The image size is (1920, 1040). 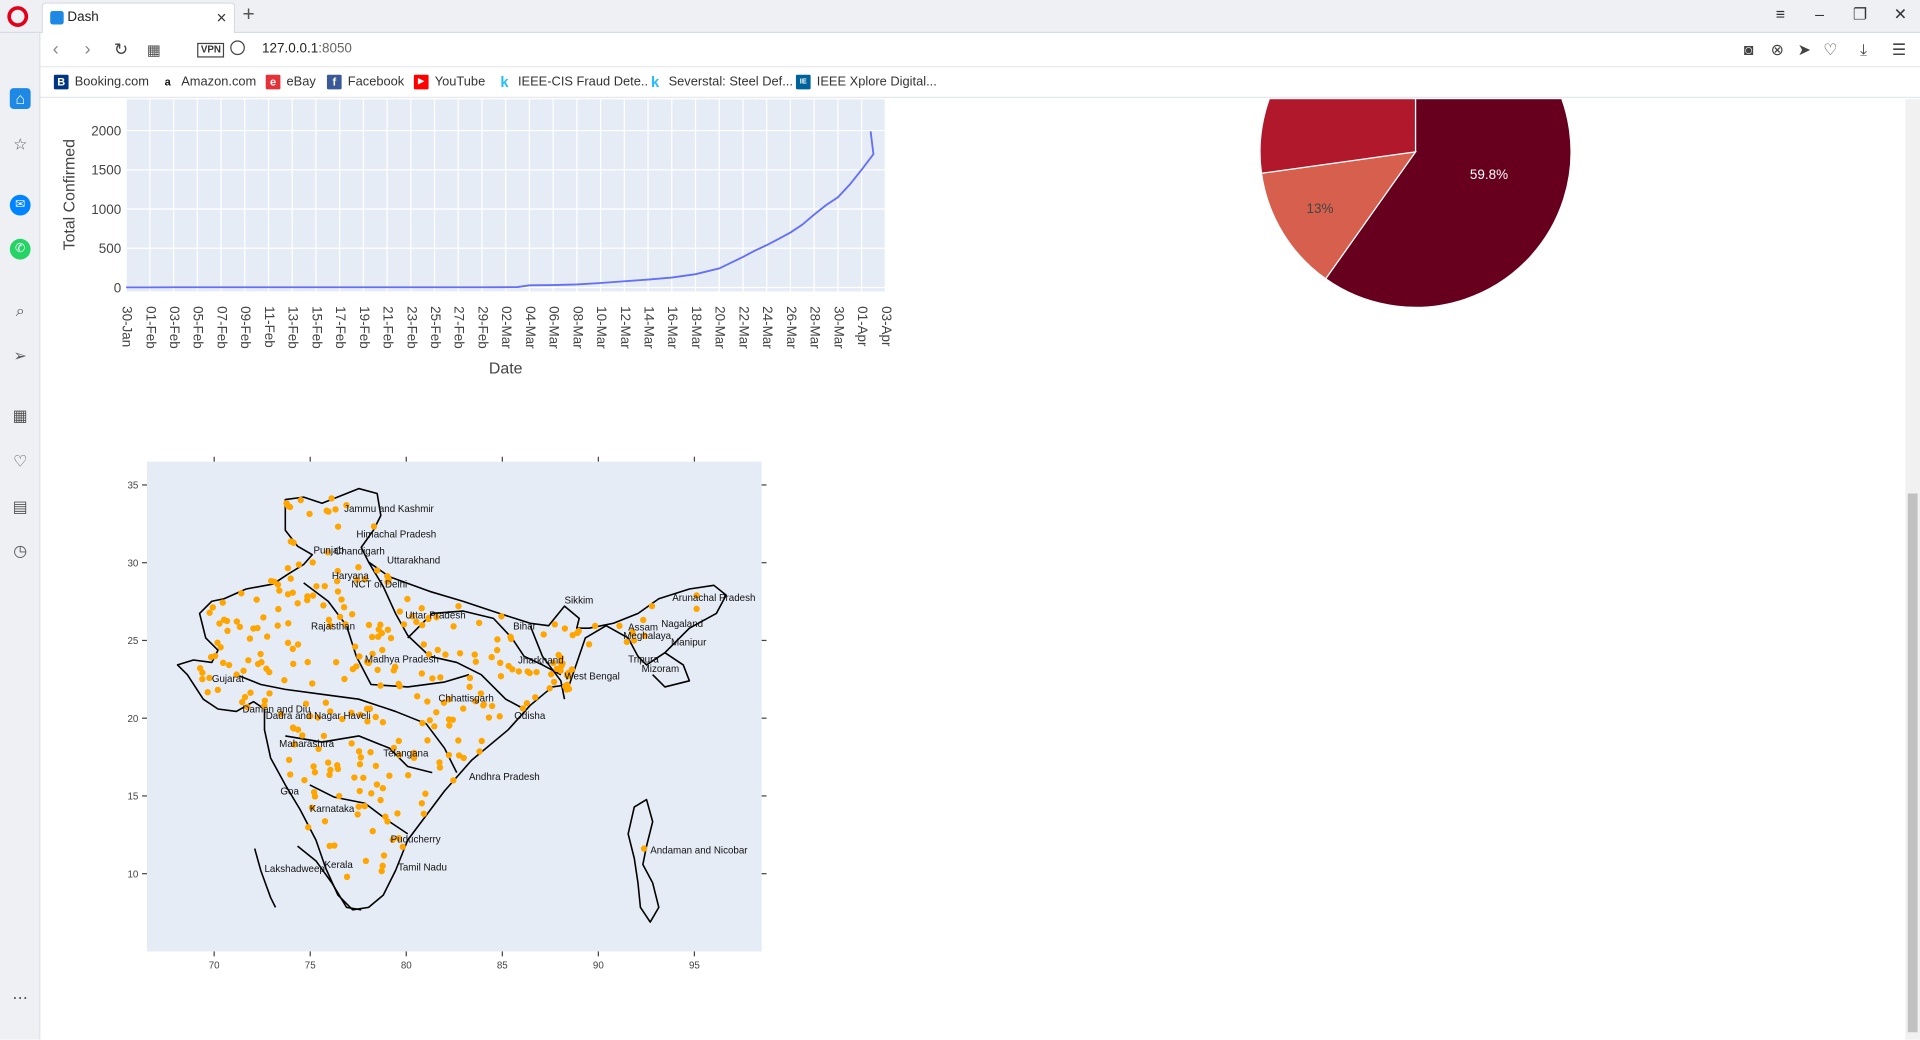 What do you see at coordinates (290, 82) in the screenshot?
I see `bookmark-ebay: e eBay` at bounding box center [290, 82].